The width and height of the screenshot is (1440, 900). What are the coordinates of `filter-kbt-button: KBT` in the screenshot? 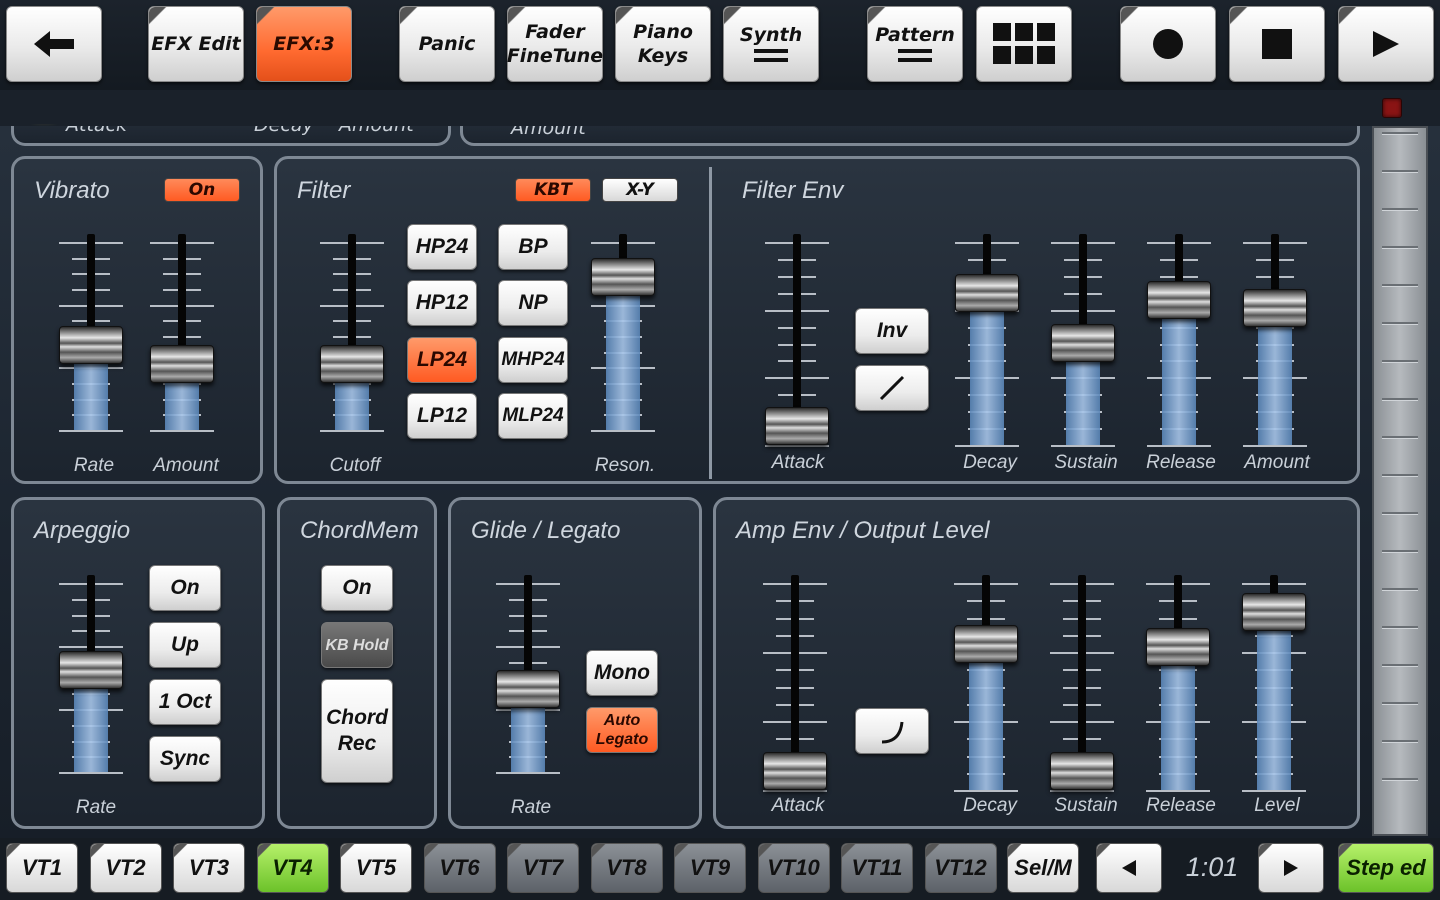 It's located at (553, 190).